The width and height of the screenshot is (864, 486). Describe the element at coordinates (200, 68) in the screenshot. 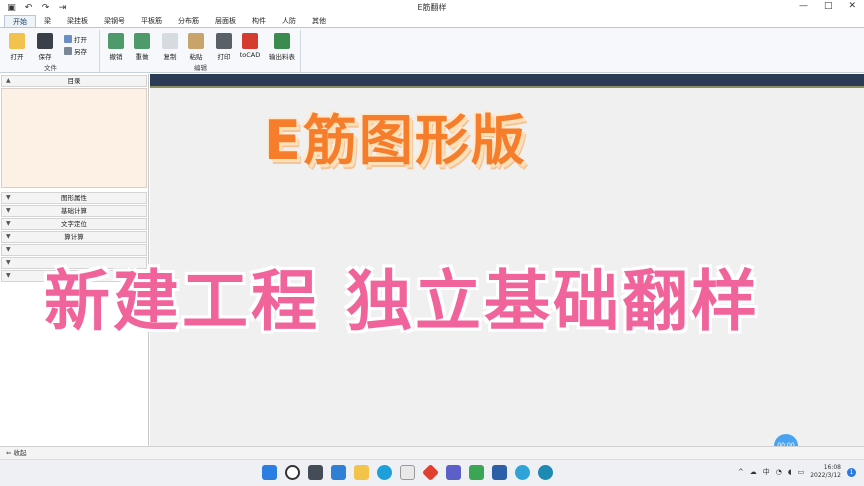

I see `group-label-edit: 编辑` at that location.